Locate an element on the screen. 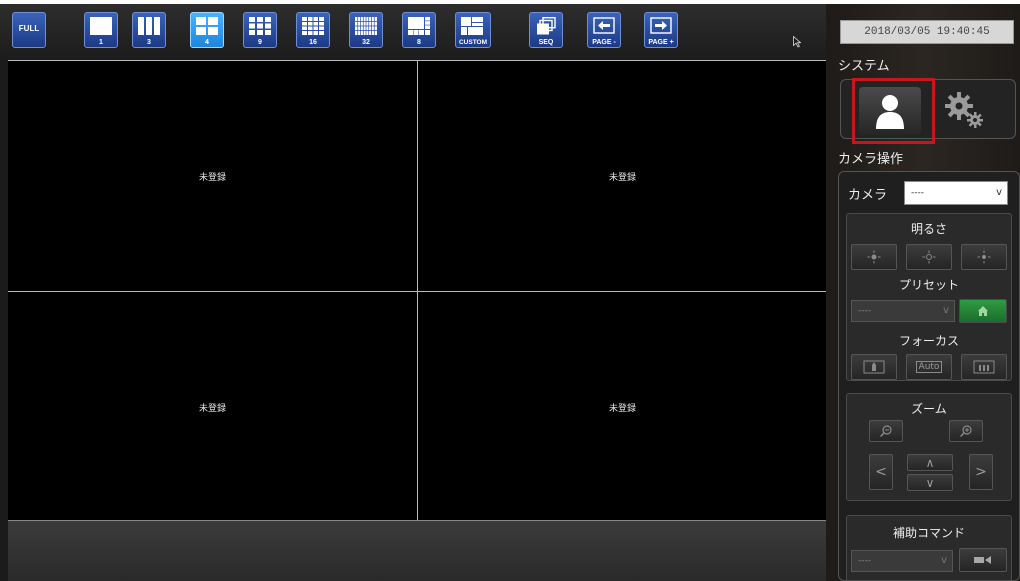  aux-command-send-button is located at coordinates (983, 560).